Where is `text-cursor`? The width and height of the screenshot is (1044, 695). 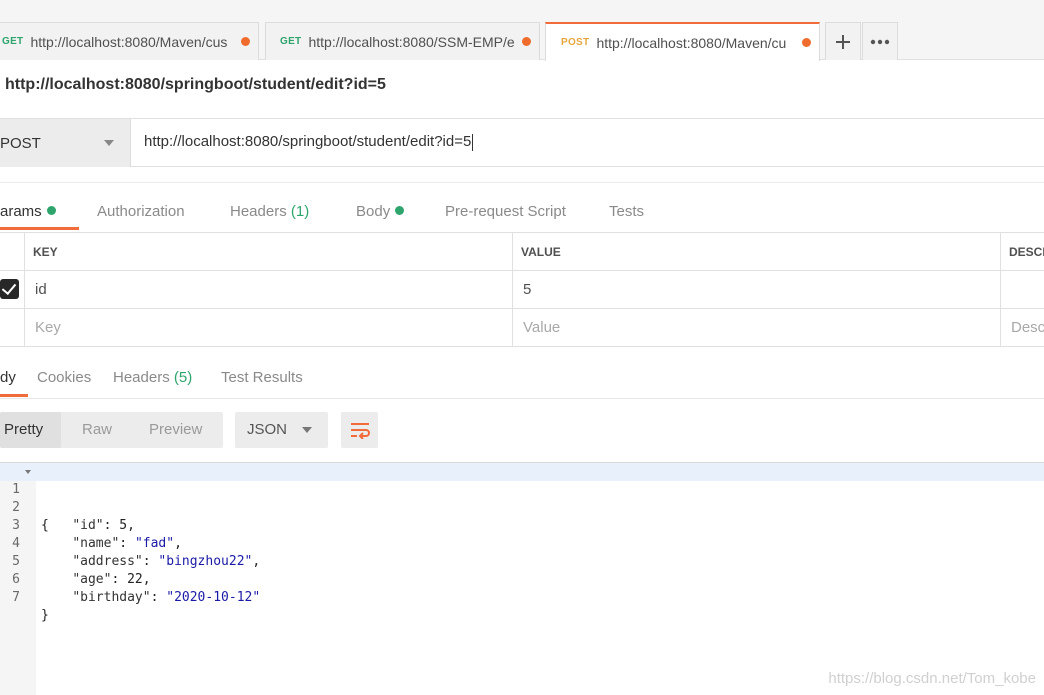 text-cursor is located at coordinates (473, 142).